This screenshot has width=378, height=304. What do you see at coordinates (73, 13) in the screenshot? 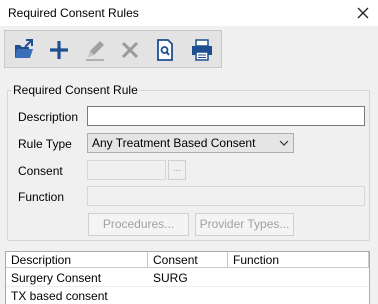
I see `window-title: Required Consent Rules` at bounding box center [73, 13].